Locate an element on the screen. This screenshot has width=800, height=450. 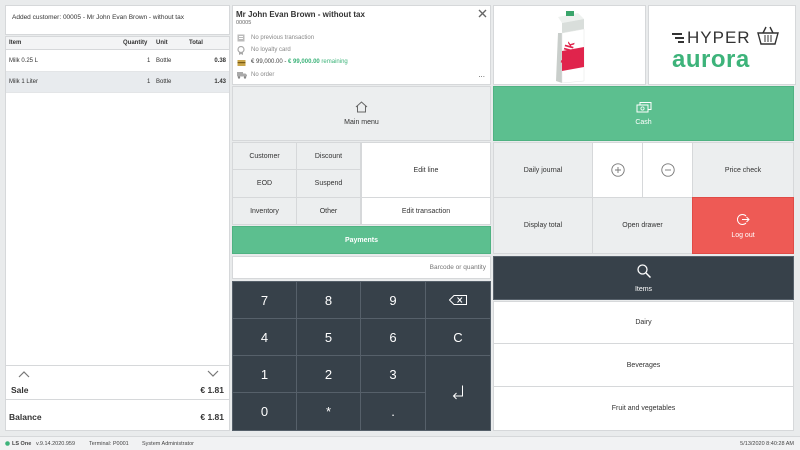
discount-button: Discount is located at coordinates (328, 156).